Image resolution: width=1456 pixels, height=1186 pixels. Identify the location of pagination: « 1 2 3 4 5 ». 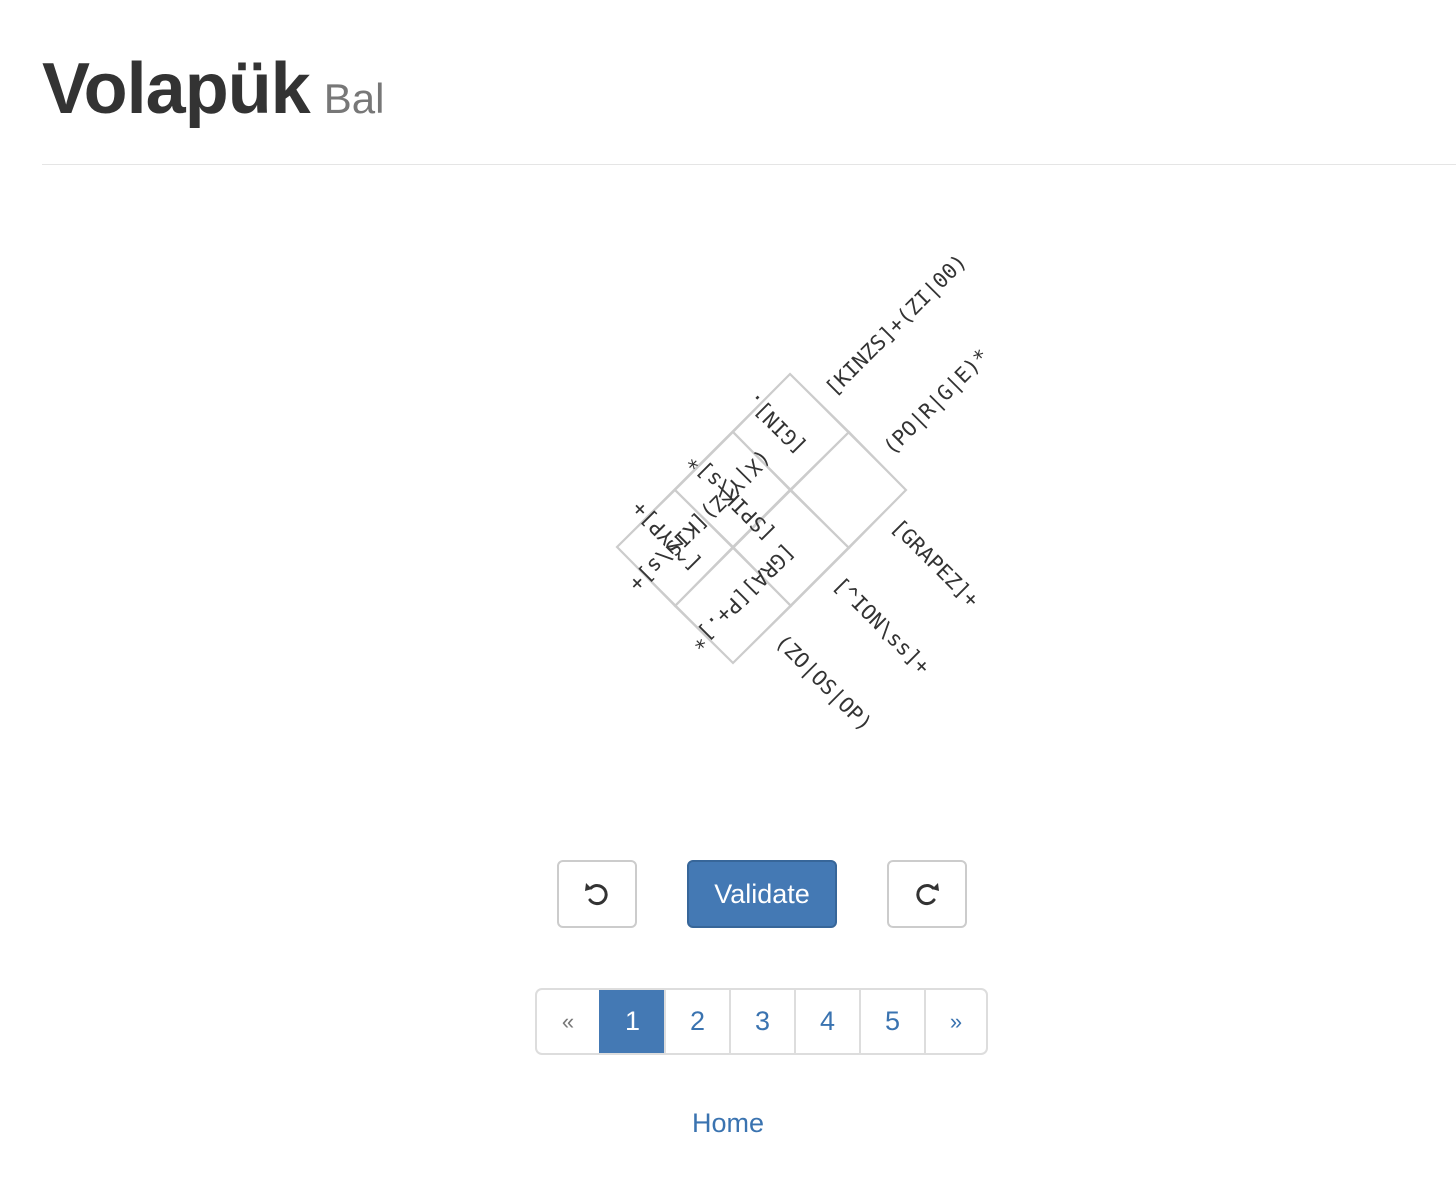
(761, 1021).